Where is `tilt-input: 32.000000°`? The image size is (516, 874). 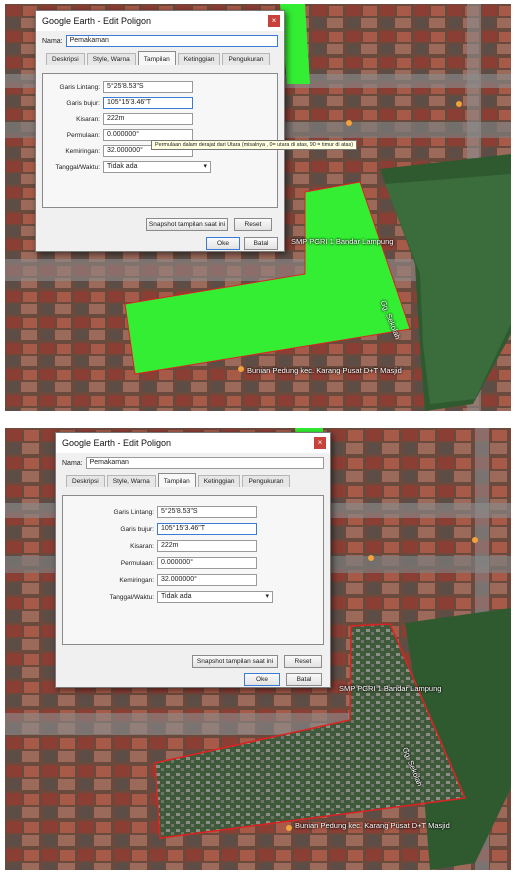 tilt-input: 32.000000° is located at coordinates (207, 580).